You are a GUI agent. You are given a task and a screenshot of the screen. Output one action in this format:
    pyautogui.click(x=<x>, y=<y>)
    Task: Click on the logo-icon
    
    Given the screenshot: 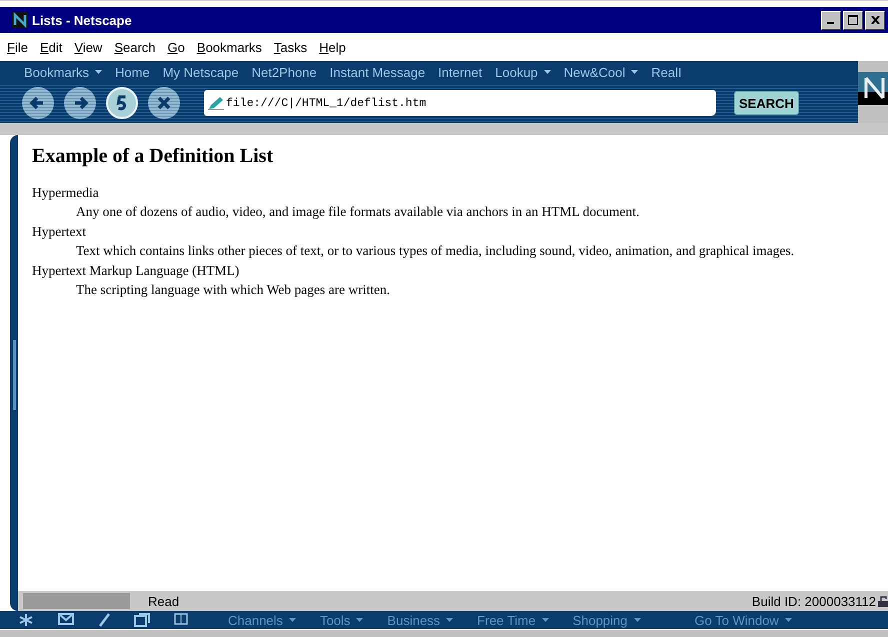 What is the action you would take?
    pyautogui.click(x=873, y=88)
    